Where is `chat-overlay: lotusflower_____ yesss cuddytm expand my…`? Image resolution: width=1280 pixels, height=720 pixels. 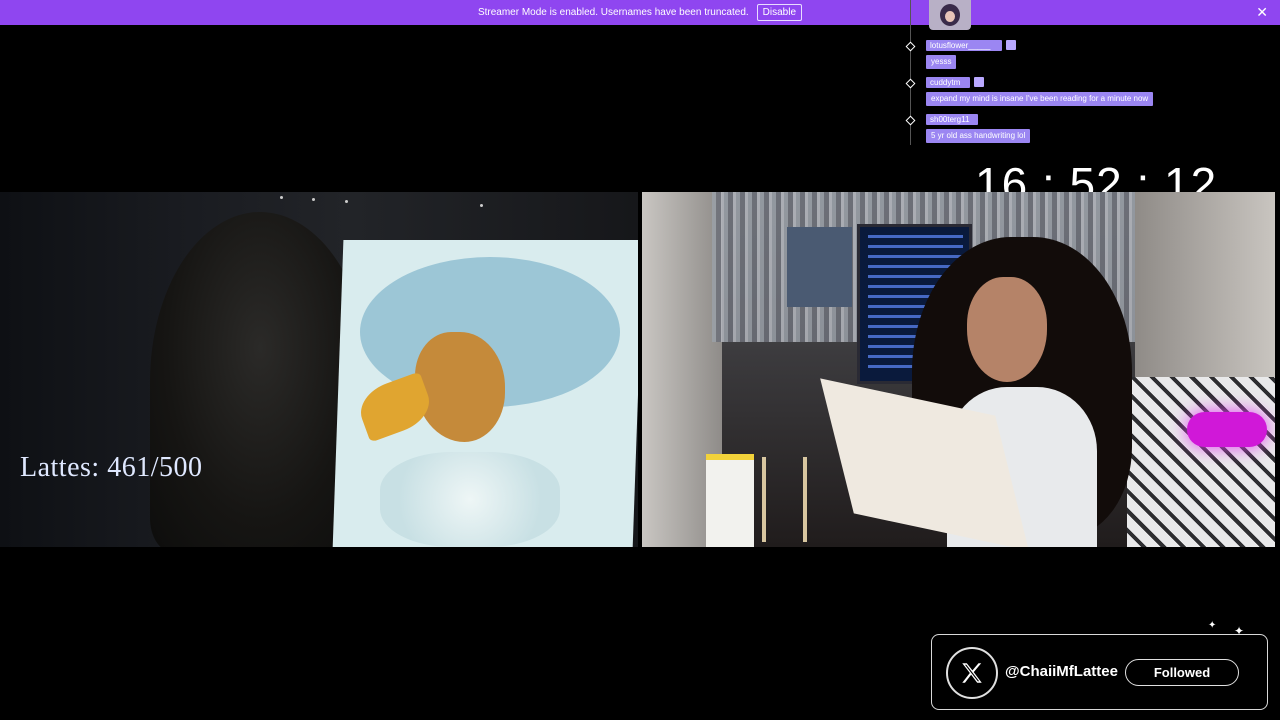
chat-overlay: lotusflower_____ yesss cuddytm expand my… is located at coordinates (1055, 72).